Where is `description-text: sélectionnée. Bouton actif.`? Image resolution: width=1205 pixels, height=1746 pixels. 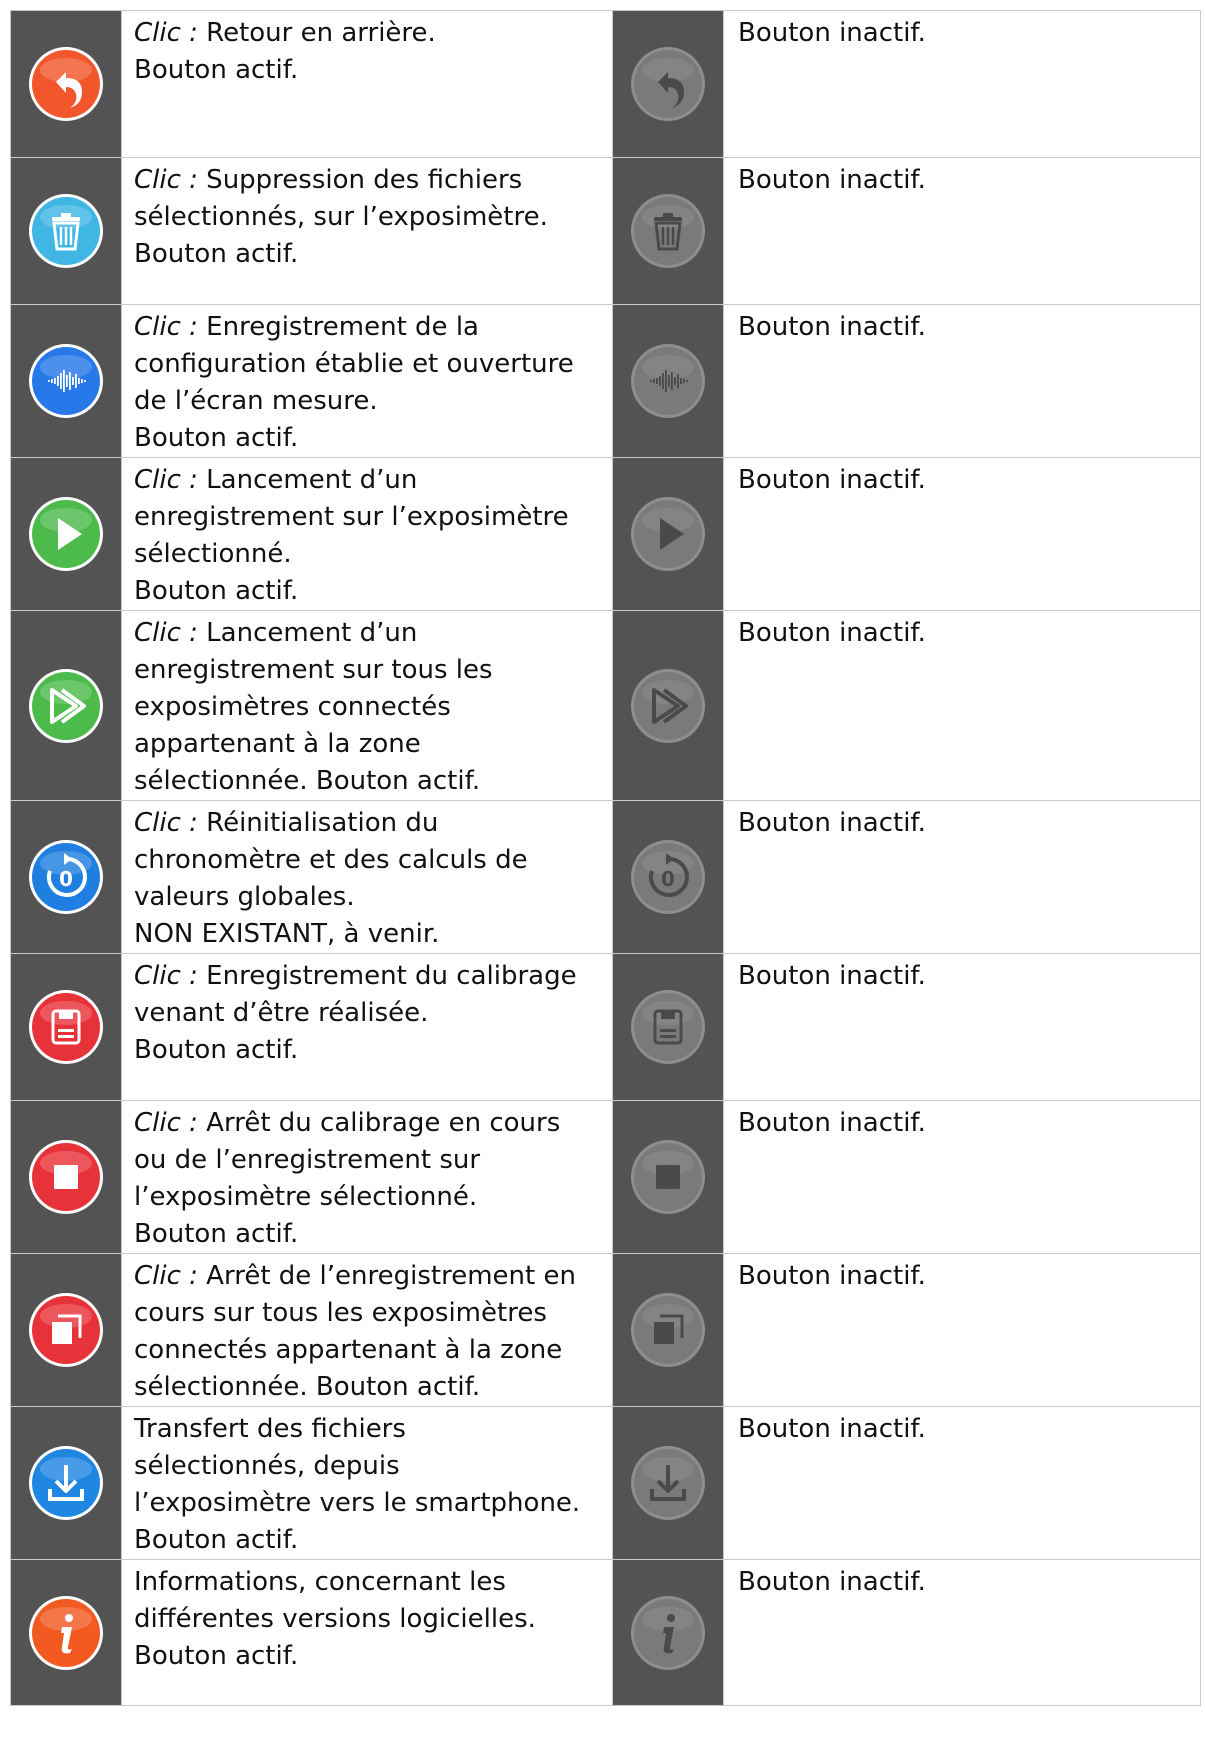 description-text: sélectionnée. Bouton actif. is located at coordinates (307, 781).